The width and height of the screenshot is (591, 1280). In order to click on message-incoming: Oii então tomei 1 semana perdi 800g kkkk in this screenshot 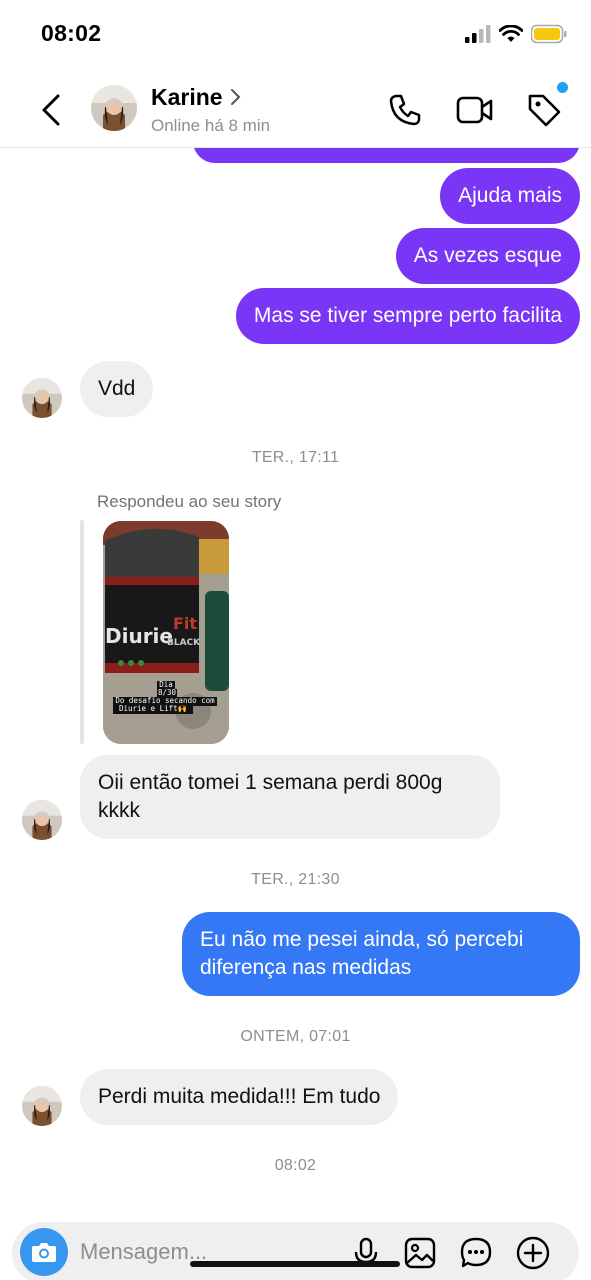, I will do `click(290, 797)`.